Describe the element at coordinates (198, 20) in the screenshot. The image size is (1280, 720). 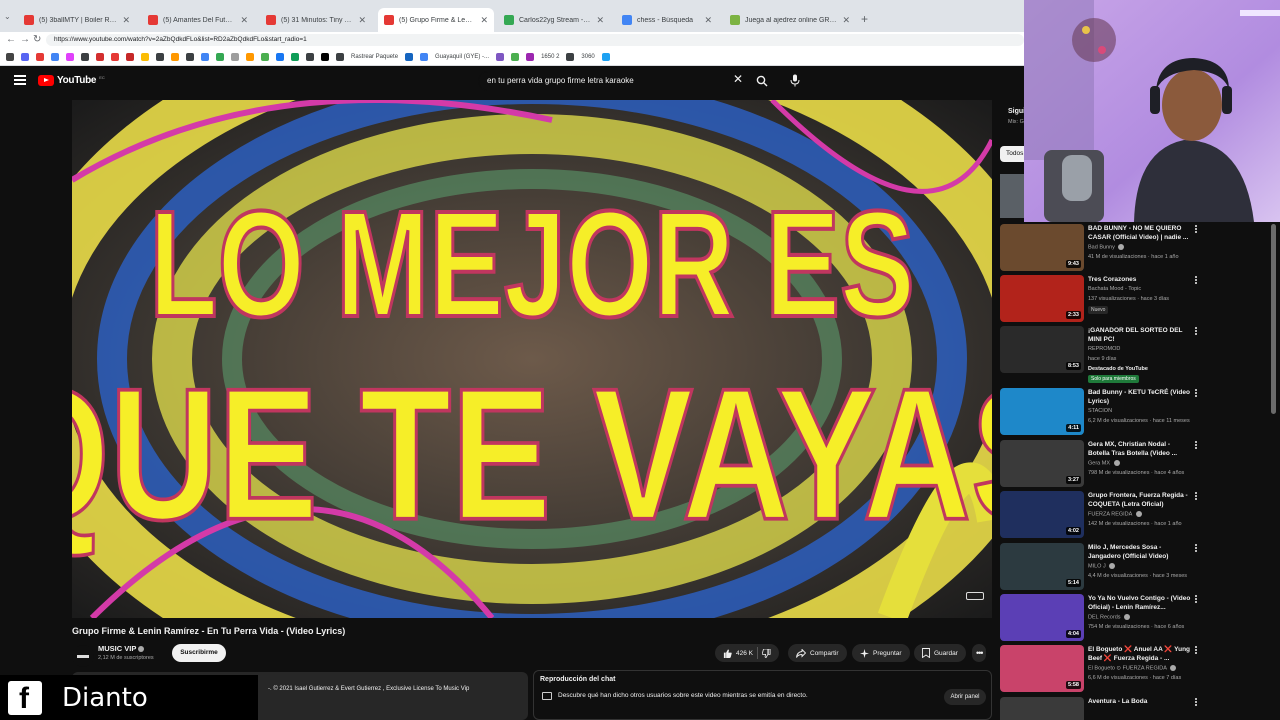
I see `browser-tab: (5) Amantes Del Futuro | Boiler Ro ✕` at that location.